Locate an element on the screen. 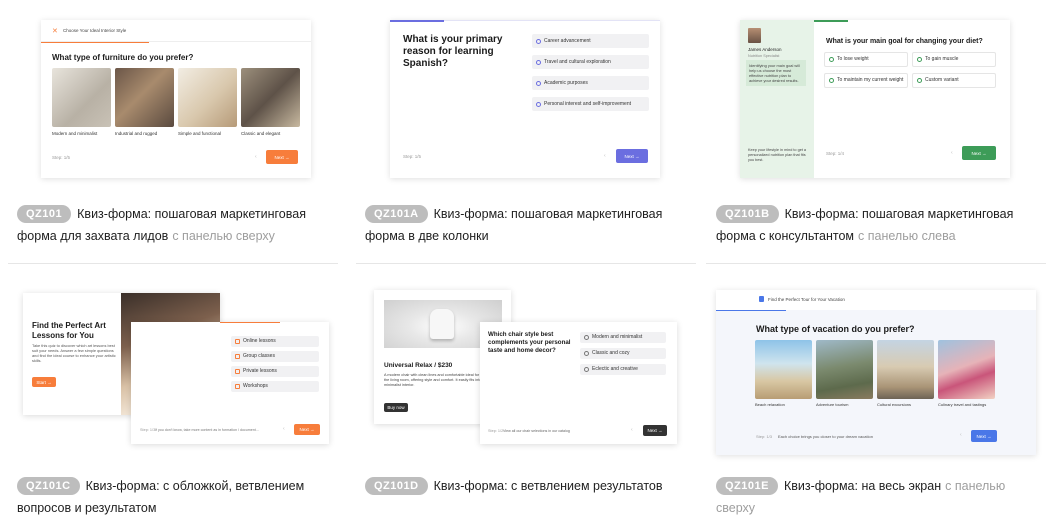 This screenshot has width=1053, height=522. option-label: Modern and minimalist is located at coordinates (617, 337).